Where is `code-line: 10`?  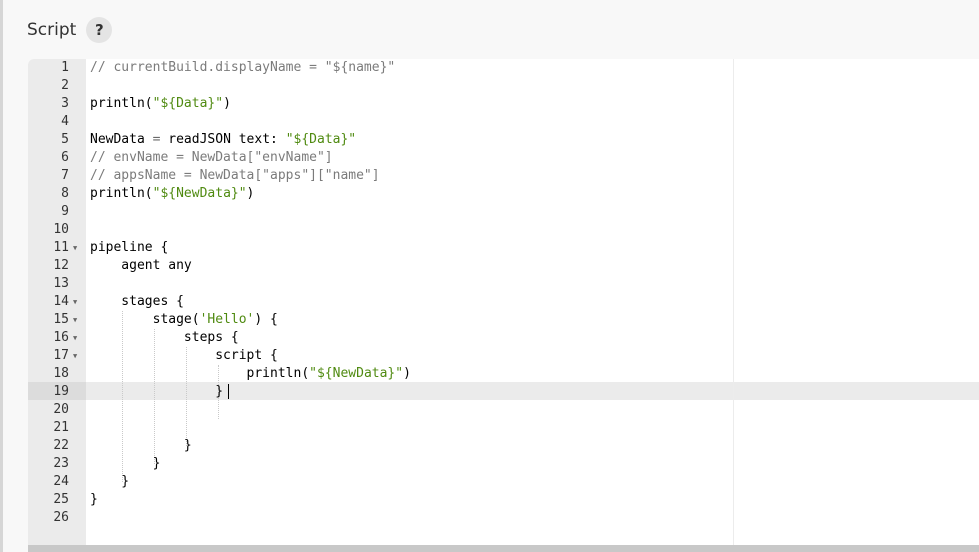
code-line: 10 is located at coordinates (503, 230).